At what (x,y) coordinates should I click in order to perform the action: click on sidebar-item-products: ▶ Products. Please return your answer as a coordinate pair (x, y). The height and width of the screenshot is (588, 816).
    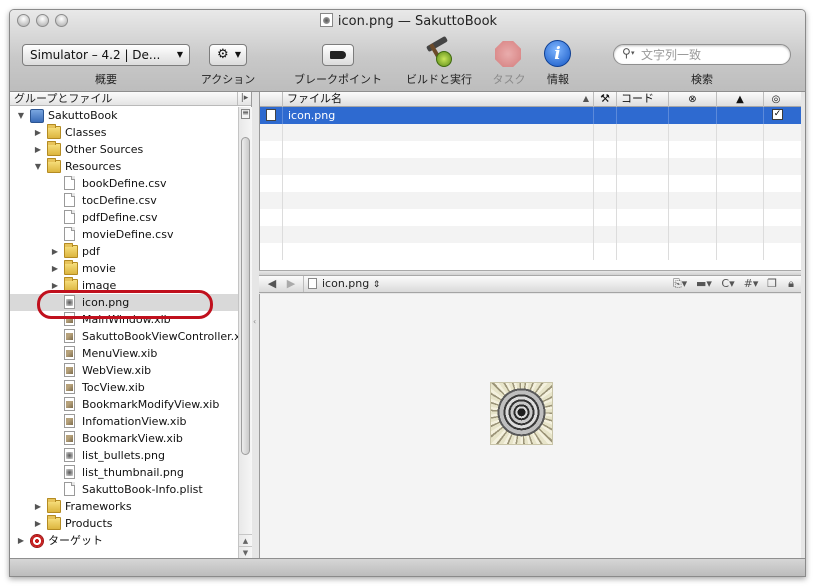
    Looking at the image, I should click on (124, 523).